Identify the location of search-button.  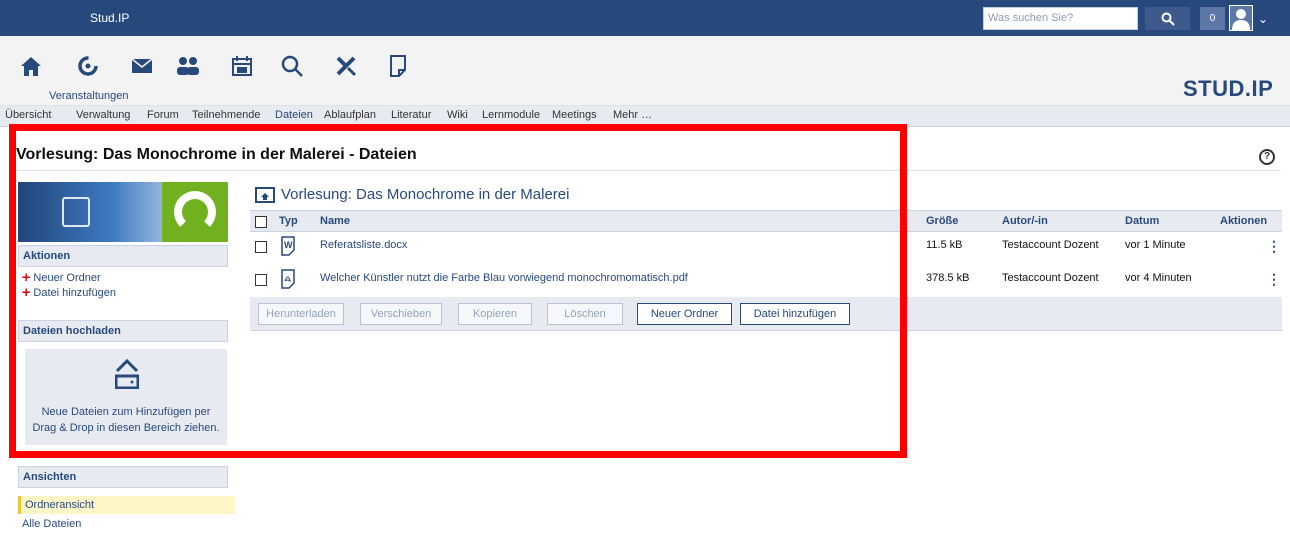
(1167, 18).